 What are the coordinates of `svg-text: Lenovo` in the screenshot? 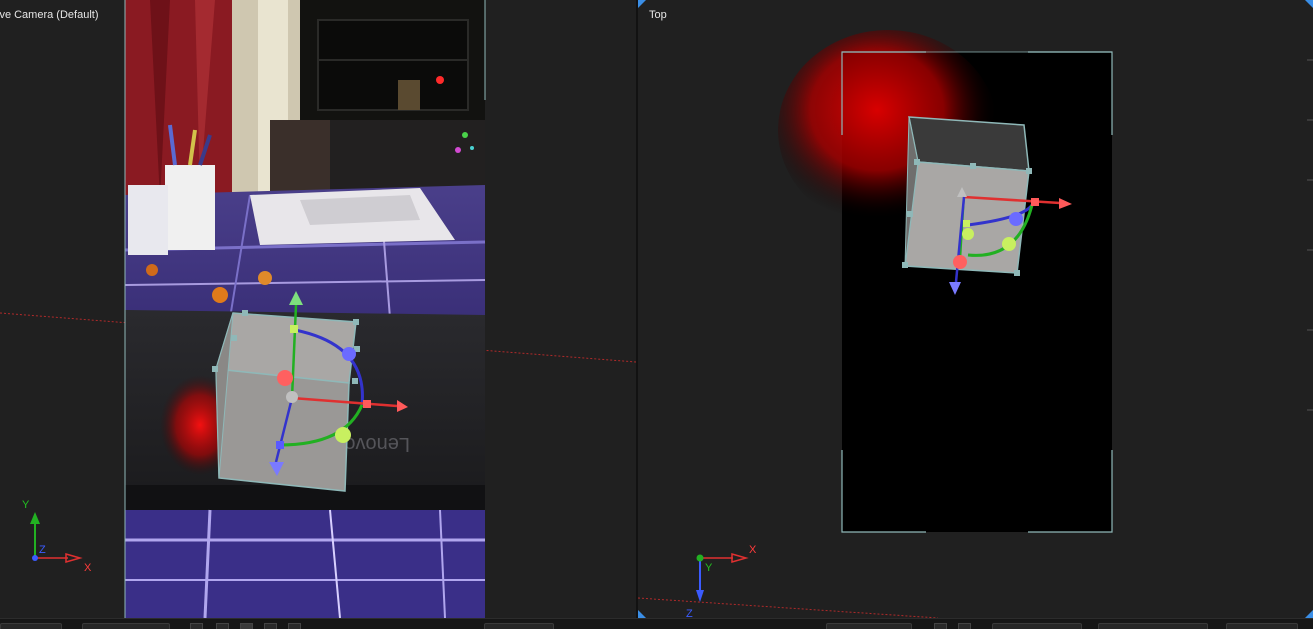 It's located at (377, 444).